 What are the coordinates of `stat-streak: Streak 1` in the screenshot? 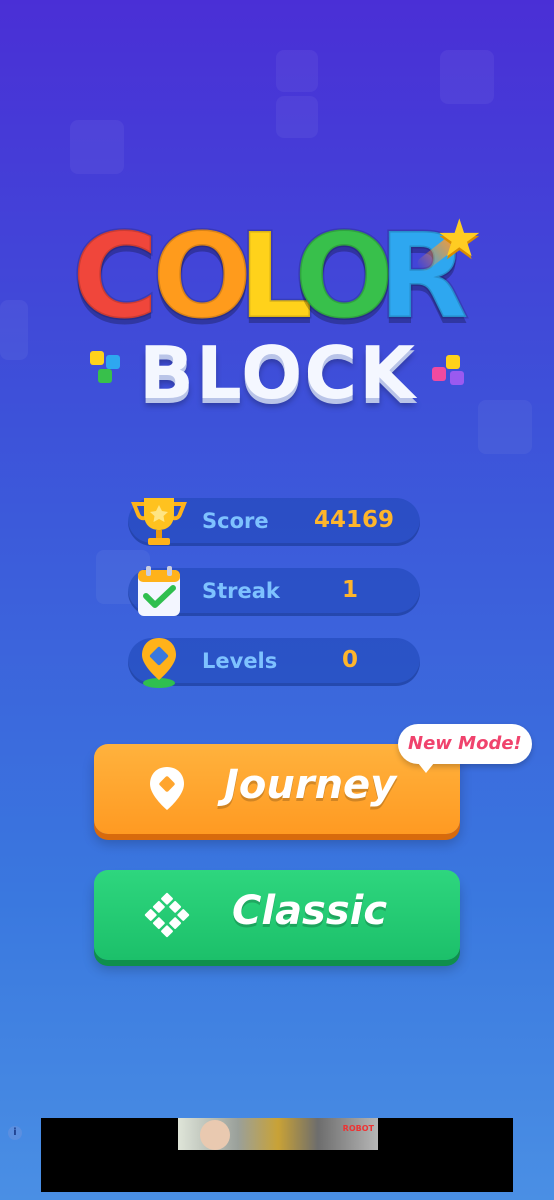 It's located at (274, 591).